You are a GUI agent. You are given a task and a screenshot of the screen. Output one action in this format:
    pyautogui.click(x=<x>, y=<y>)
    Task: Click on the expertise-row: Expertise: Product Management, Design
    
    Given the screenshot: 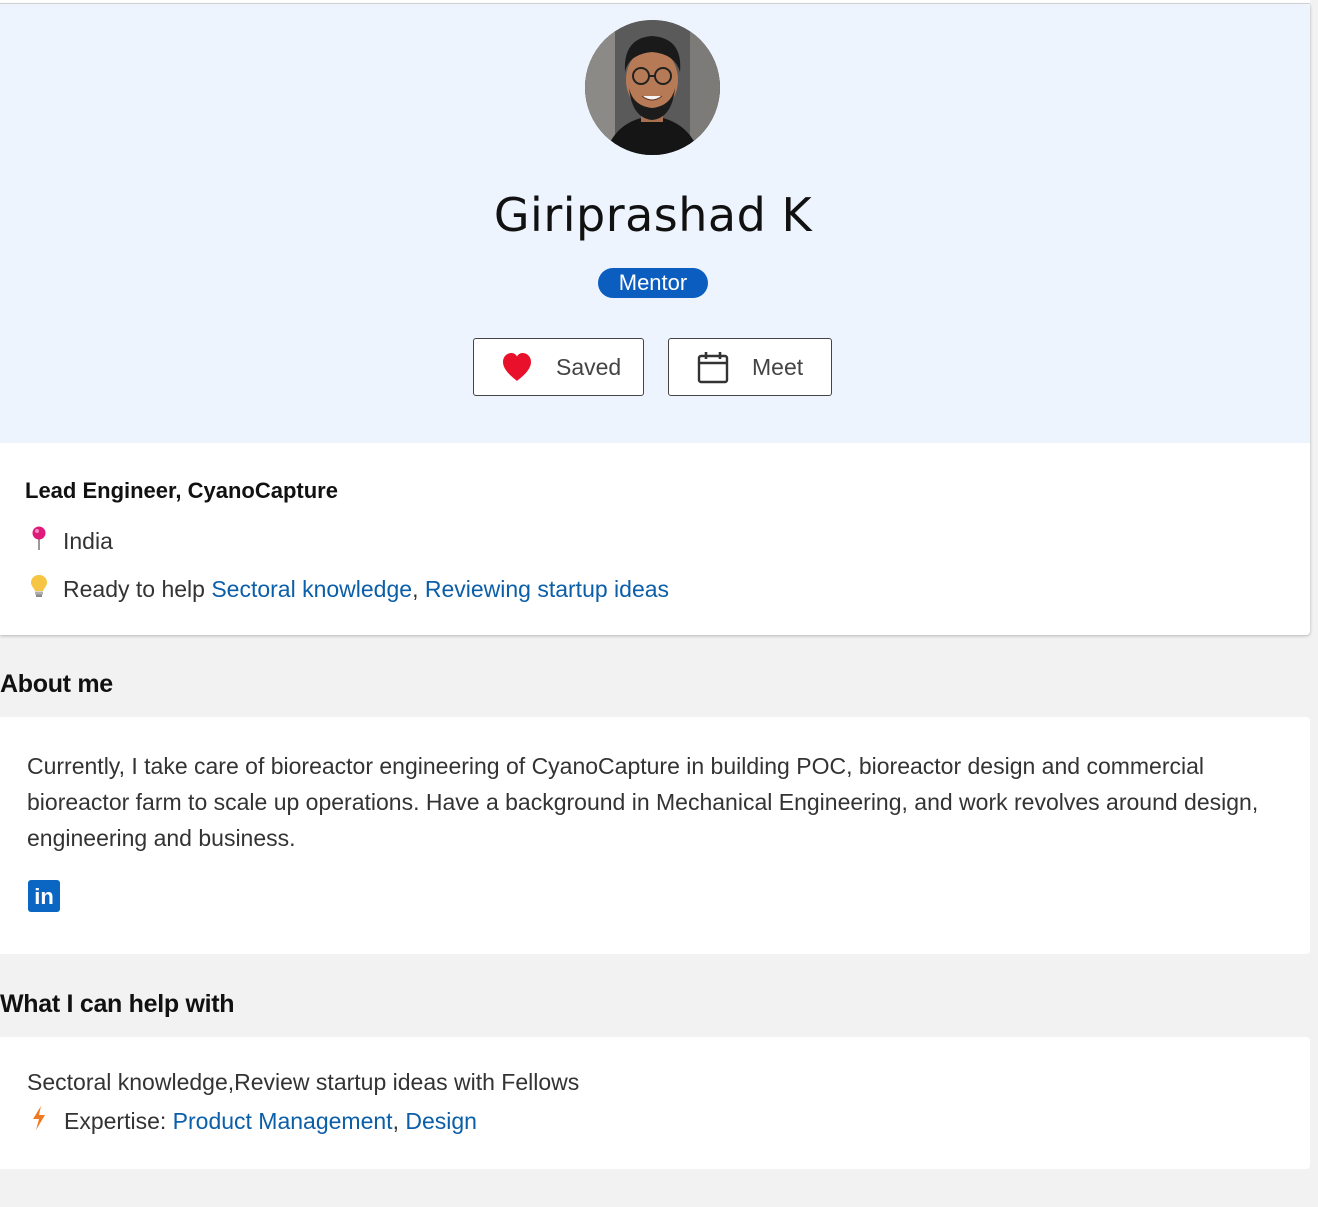 What is the action you would take?
    pyautogui.click(x=253, y=1121)
    